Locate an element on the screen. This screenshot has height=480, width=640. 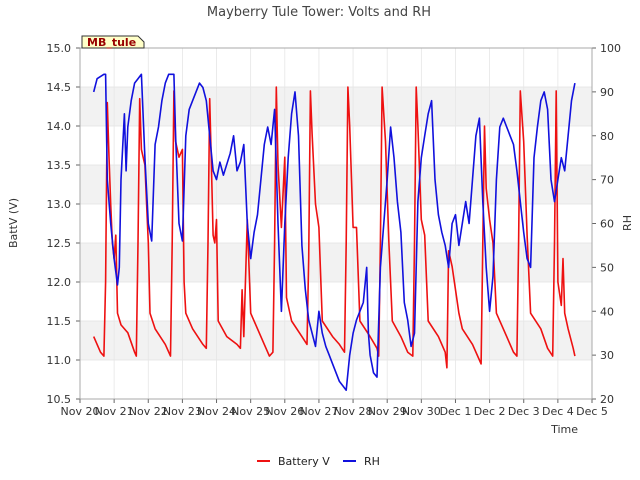
y-right-tick-label: 50 is located at coordinates (607, 267).